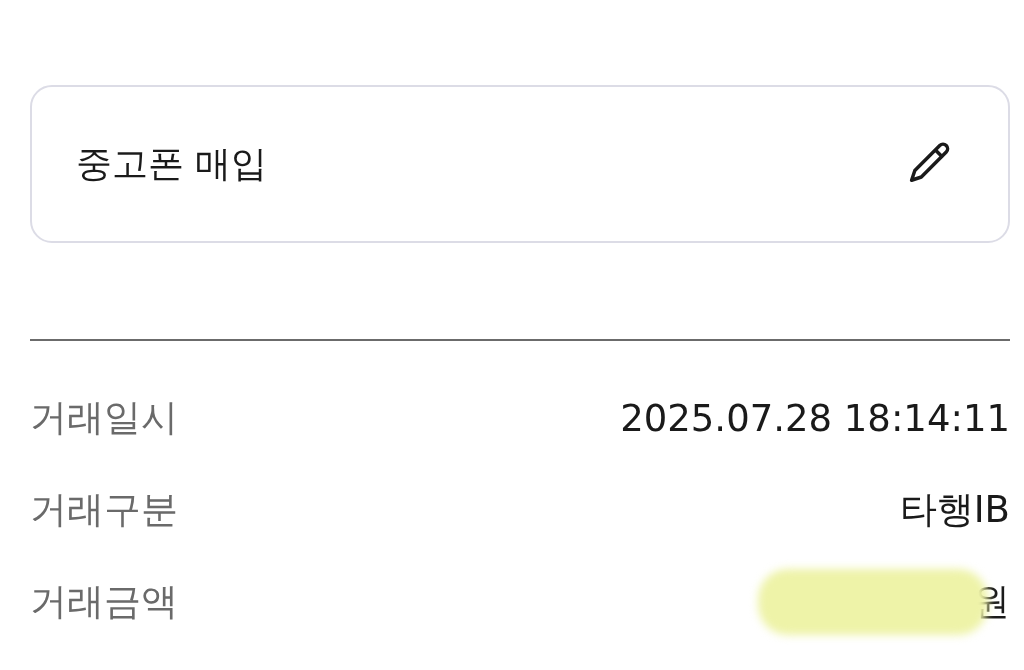  I want to click on detail-label: 거래구분, so click(104, 510).